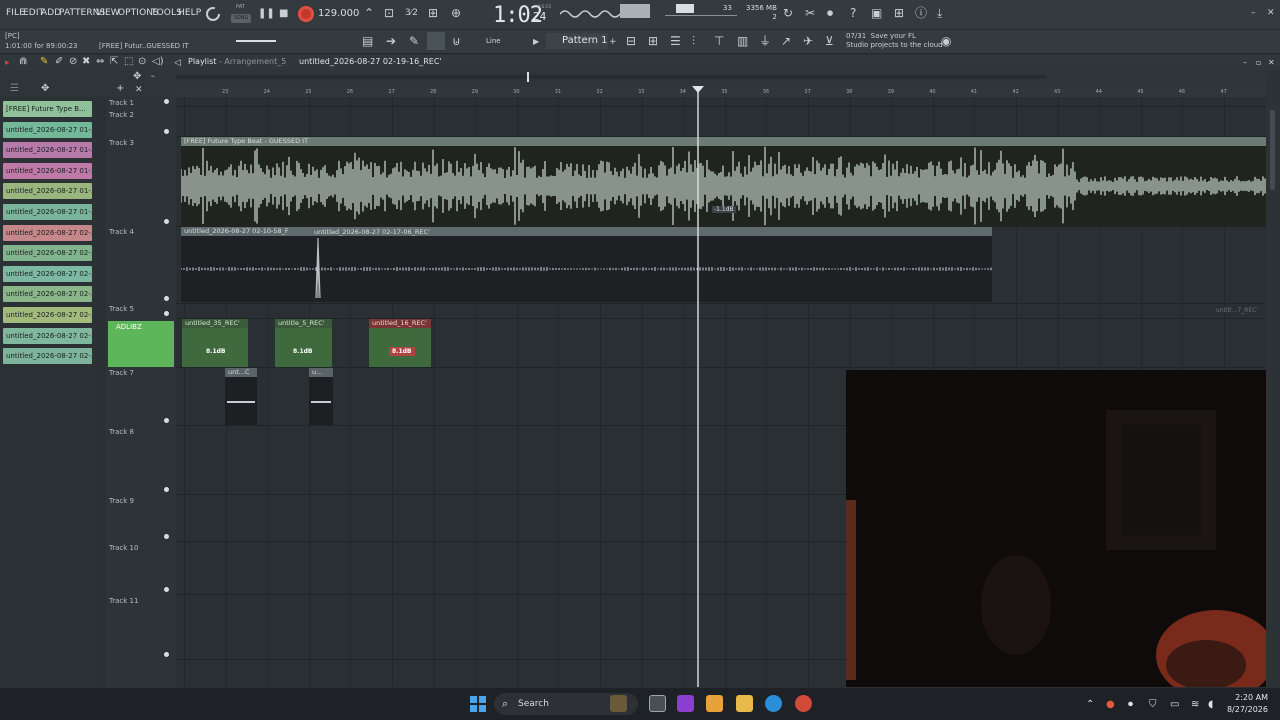 This screenshot has width=1280, height=720. I want to click on file-explorer-icon, so click(744, 703).